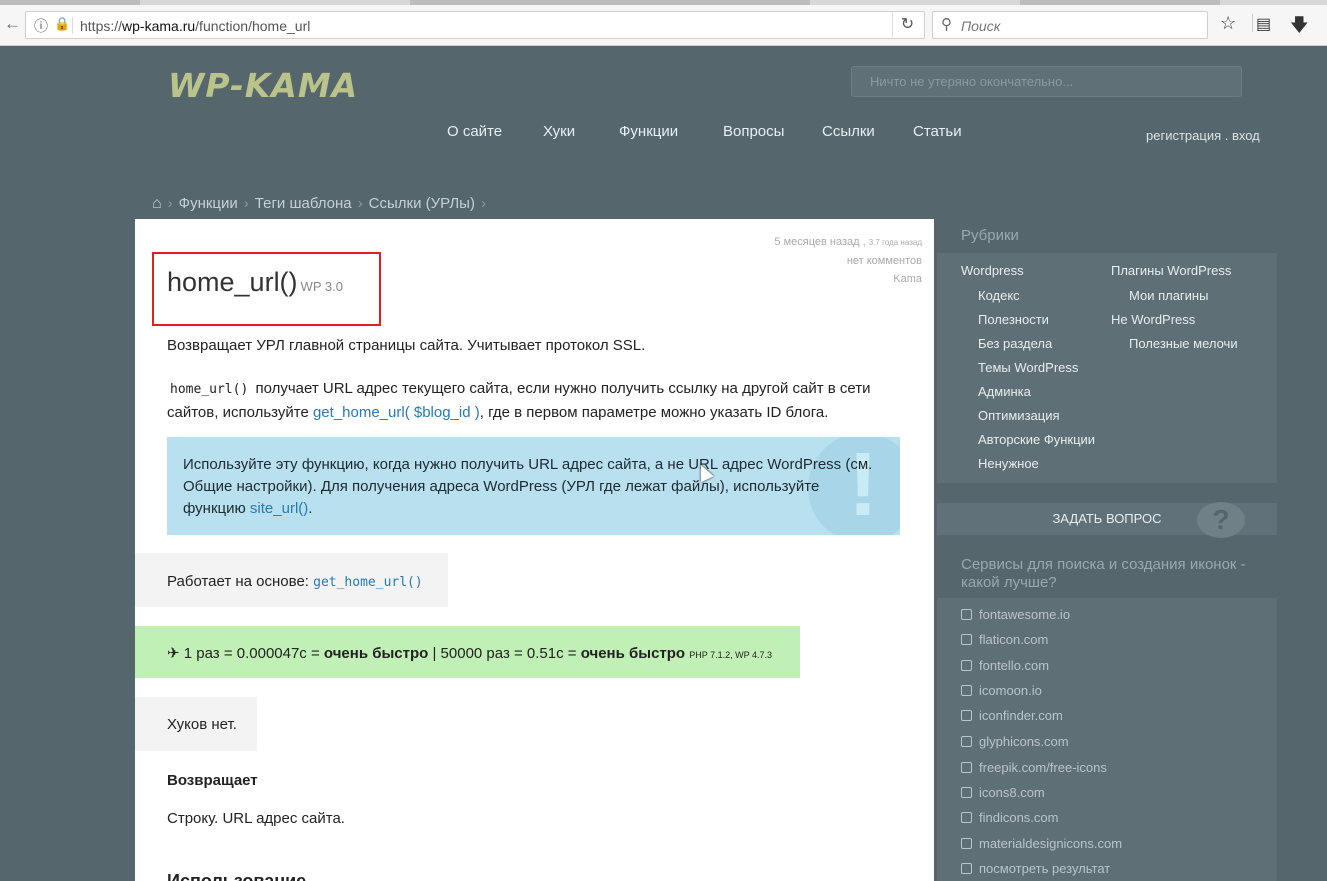  I want to click on home-icon: ⌂, so click(157, 203).